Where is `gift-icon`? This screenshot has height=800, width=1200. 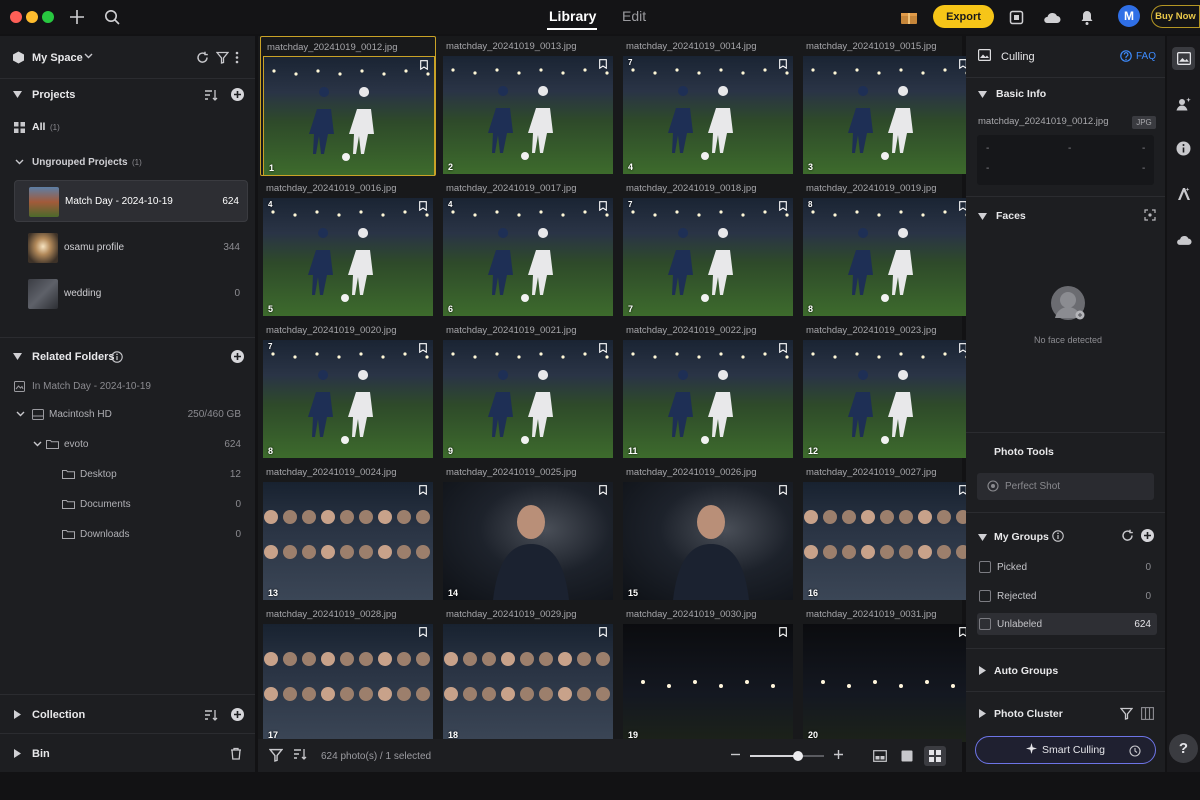
gift-icon is located at coordinates (909, 17).